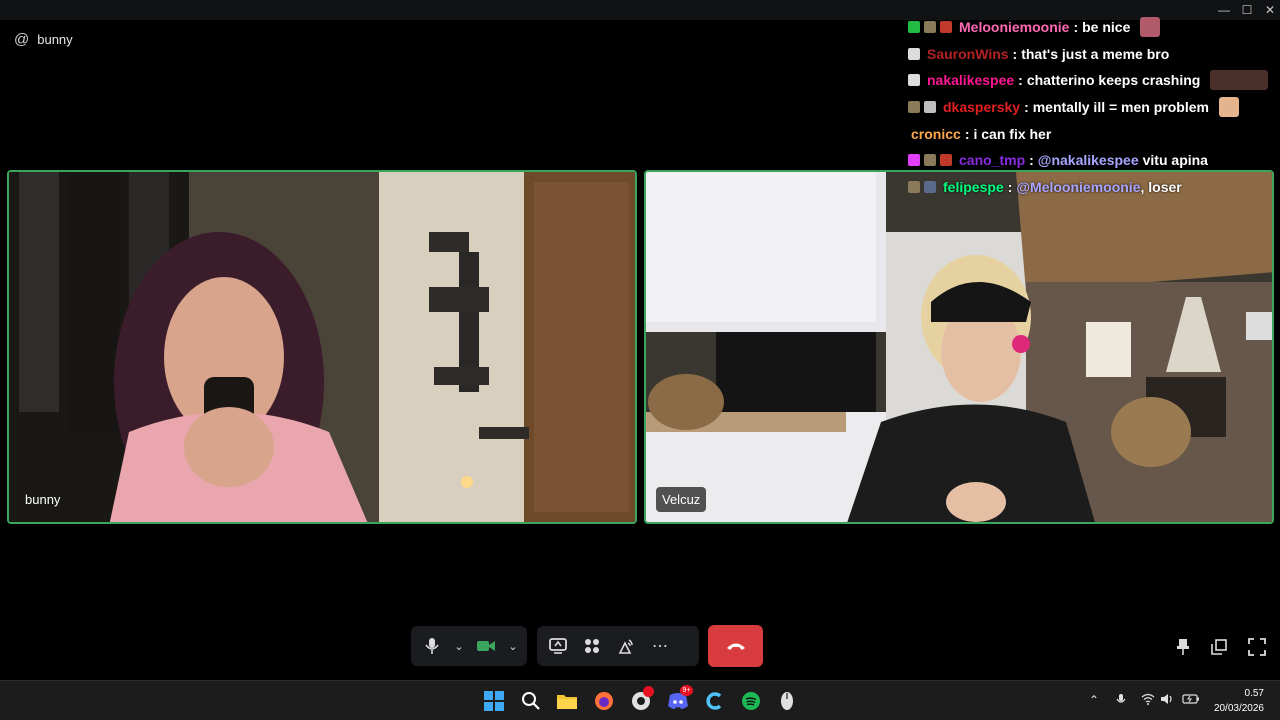  What do you see at coordinates (592, 646) in the screenshot?
I see `activities-icon` at bounding box center [592, 646].